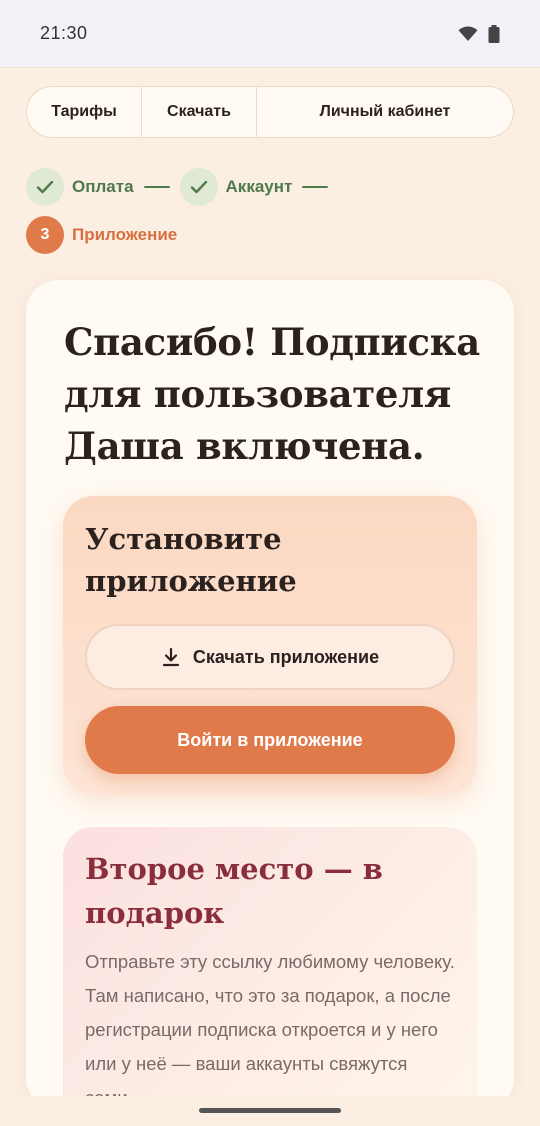 The width and height of the screenshot is (540, 1126). What do you see at coordinates (468, 33) in the screenshot?
I see `wifi-icon` at bounding box center [468, 33].